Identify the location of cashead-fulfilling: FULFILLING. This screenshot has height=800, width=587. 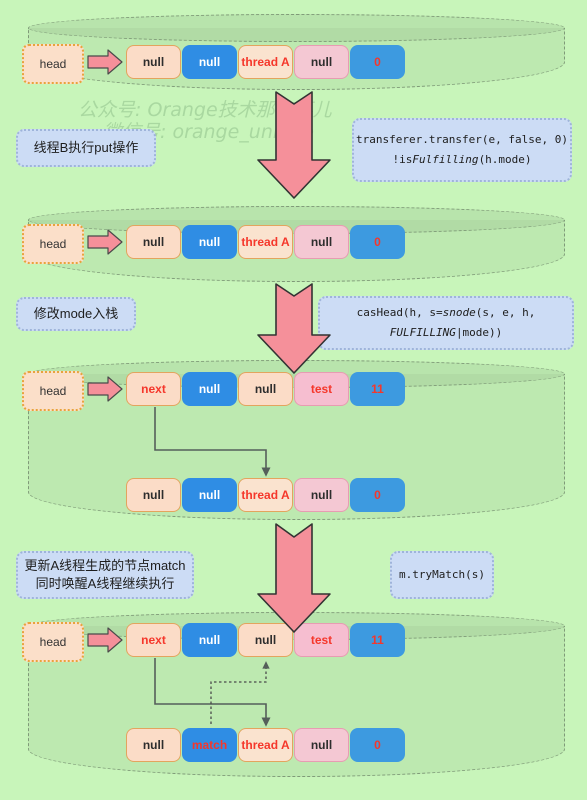
(422, 332).